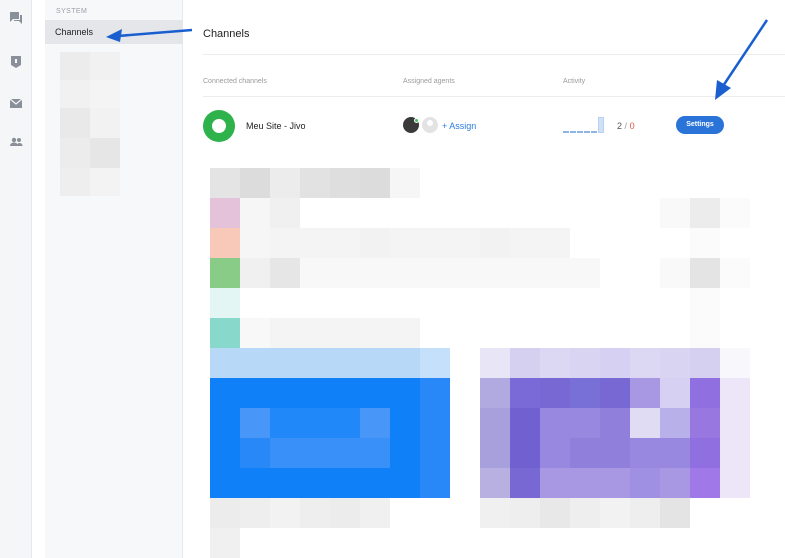 Image resolution: width=785 pixels, height=558 pixels. Describe the element at coordinates (494, 96) in the screenshot. I see `header-divider` at that location.